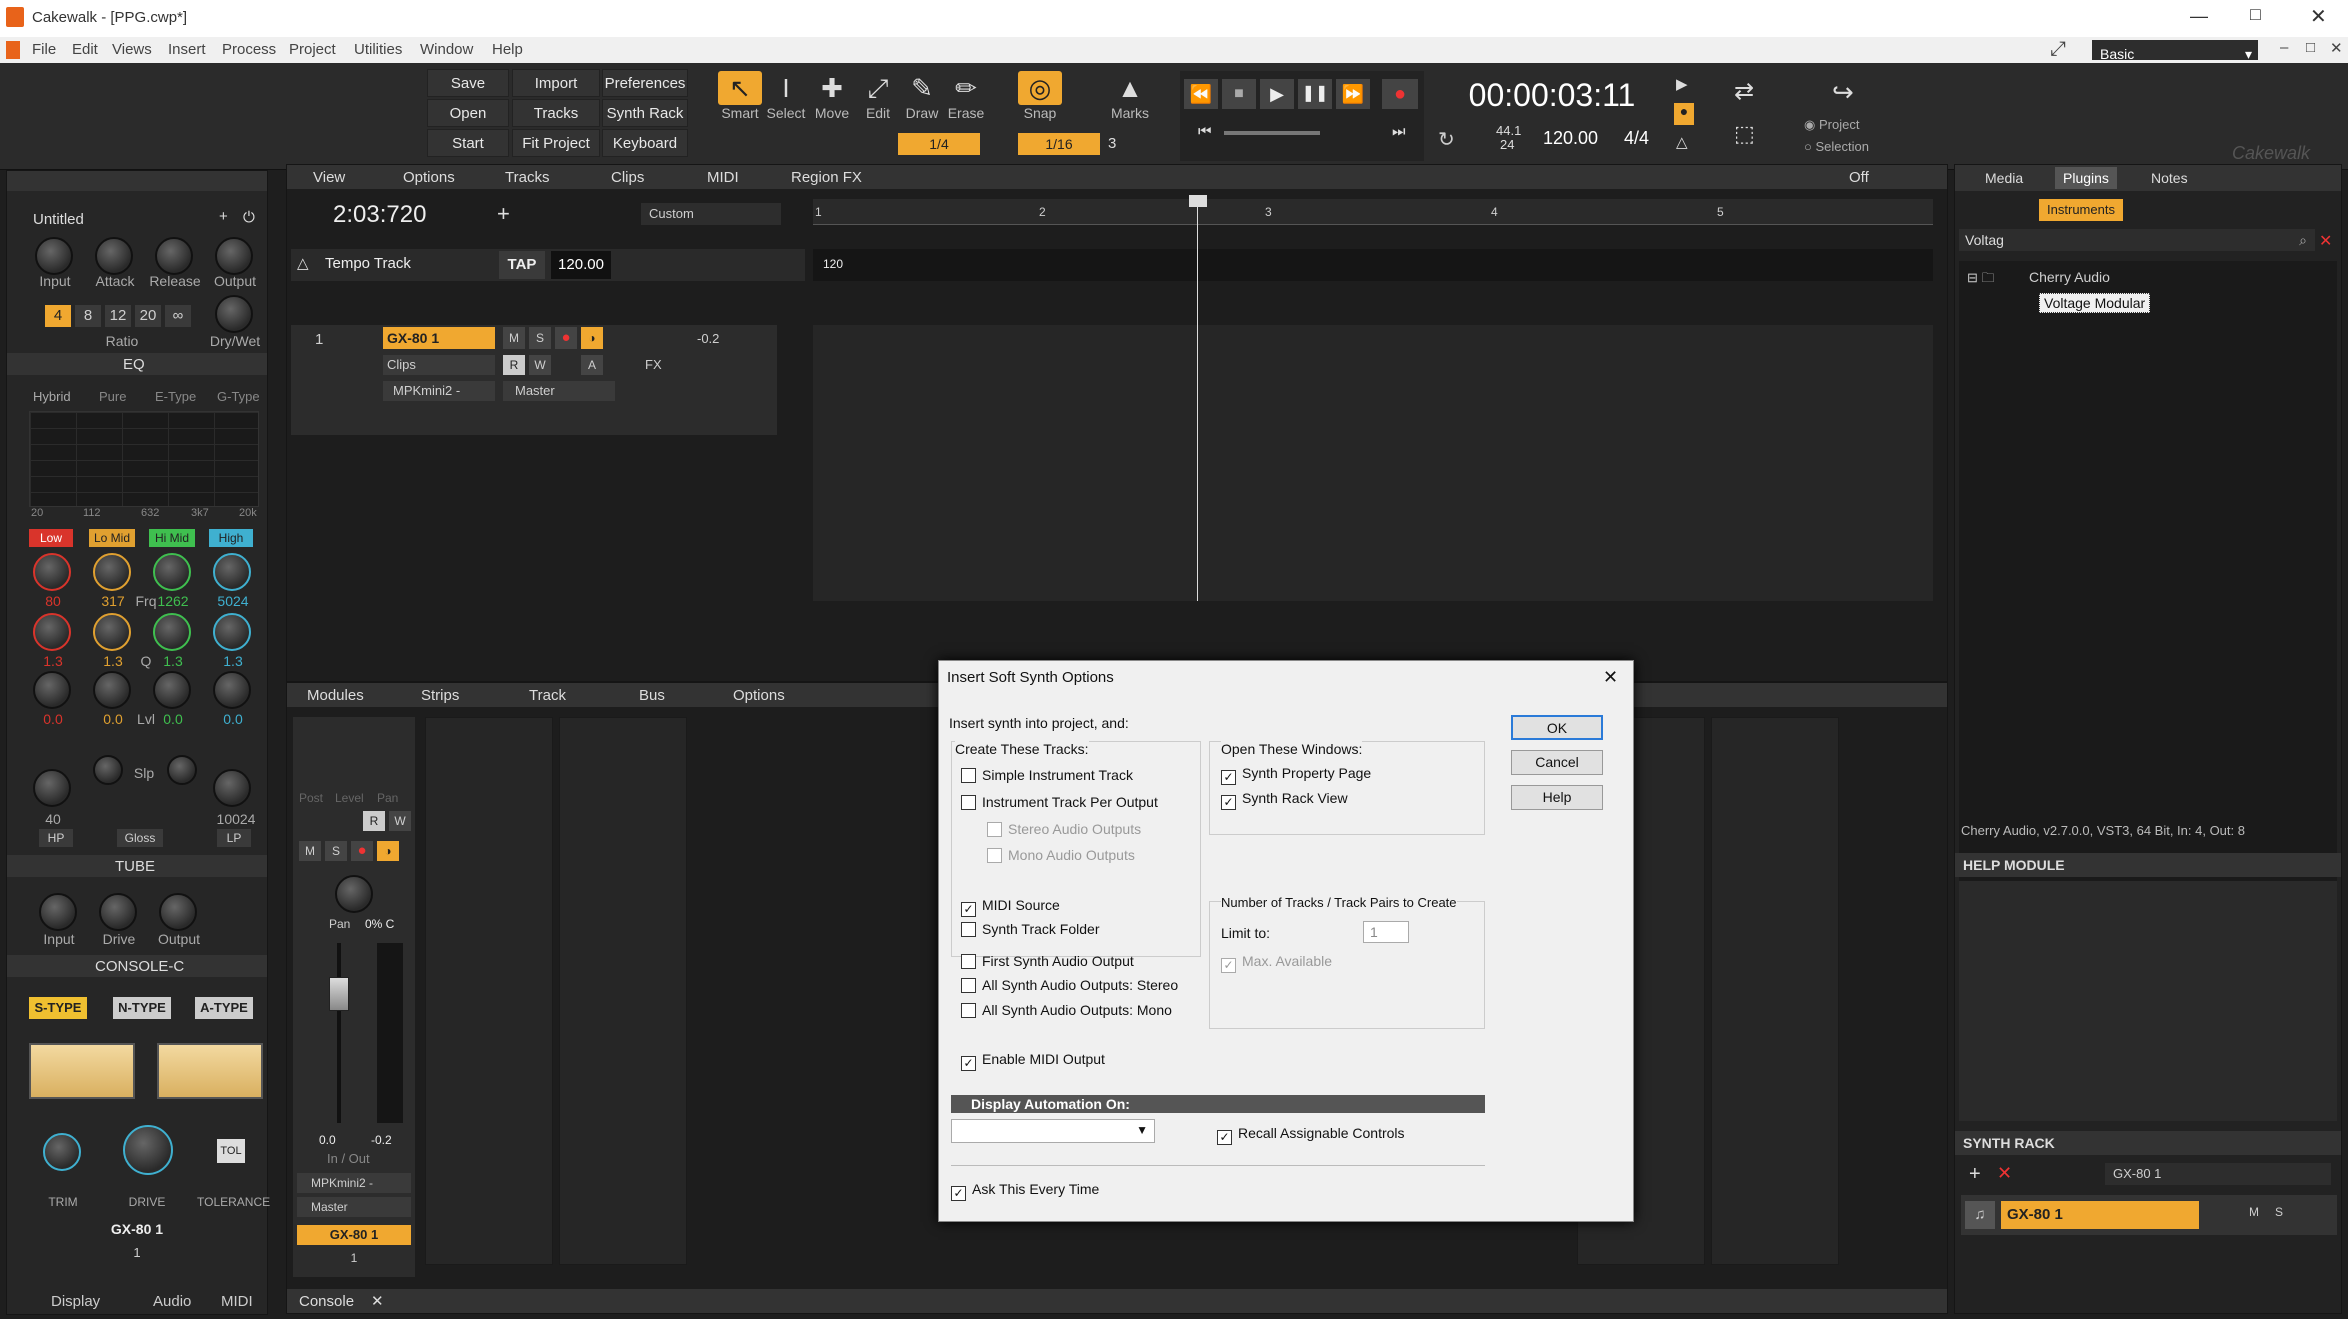  I want to click on pan-knob, so click(354, 894).